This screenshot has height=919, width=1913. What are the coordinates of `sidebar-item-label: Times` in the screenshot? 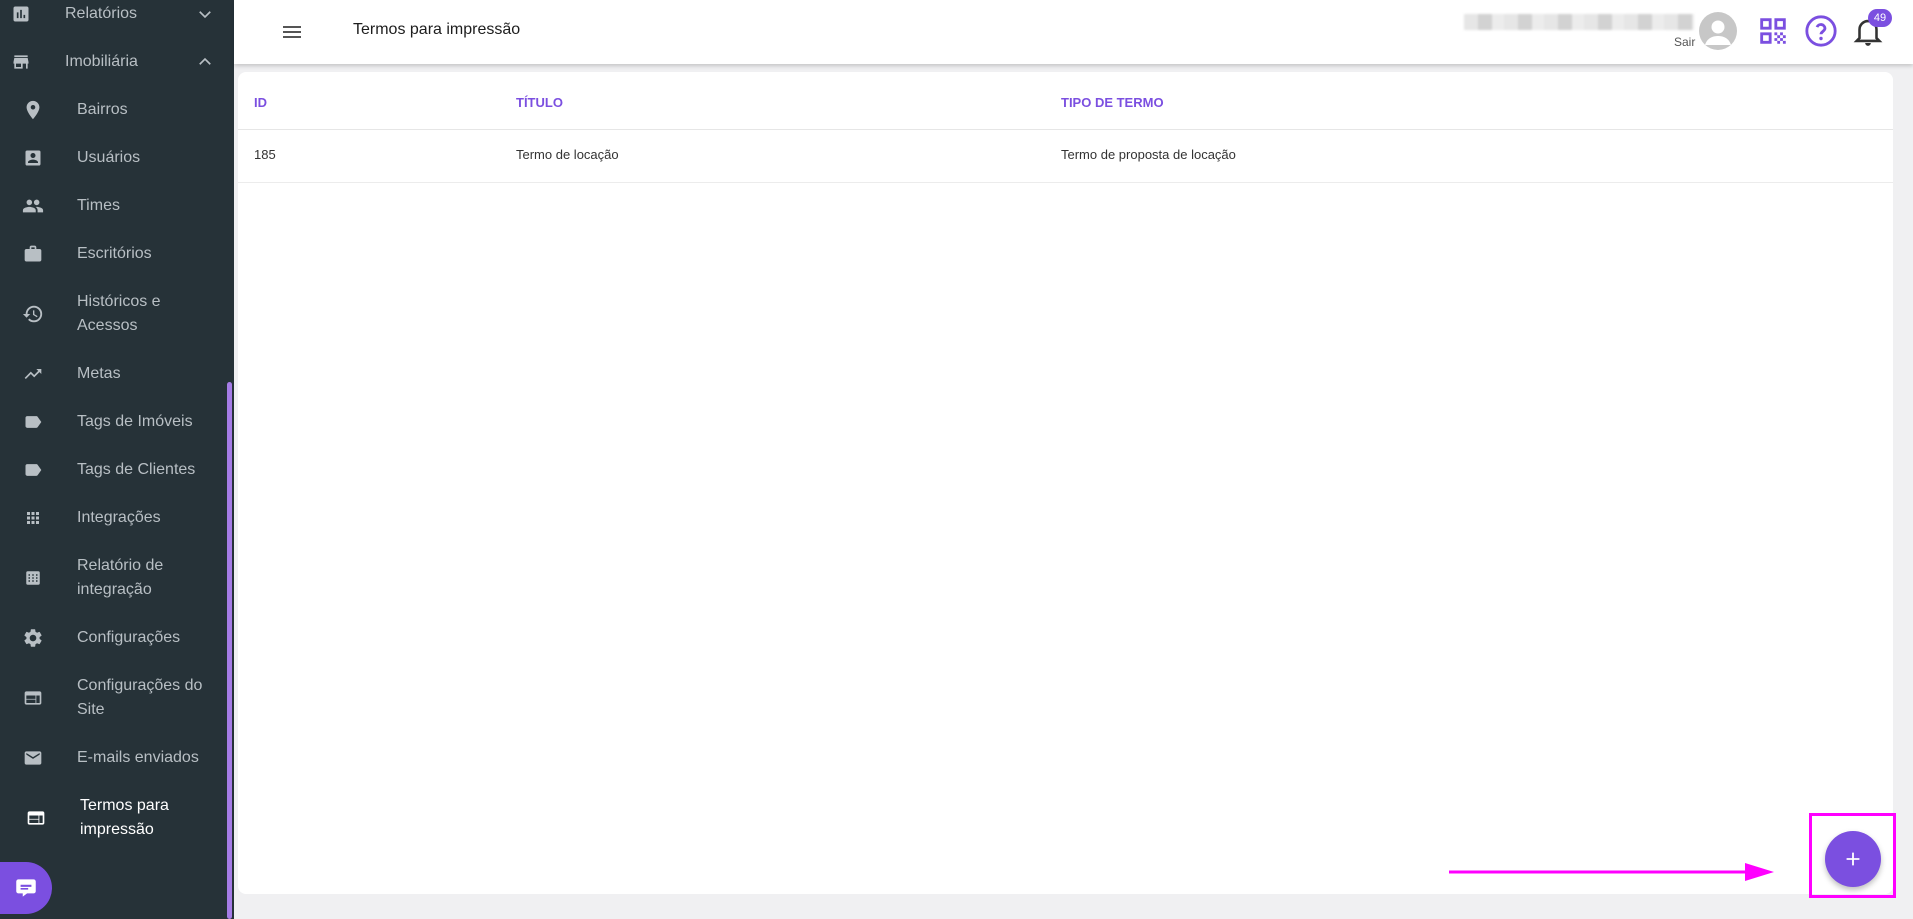 It's located at (98, 205).